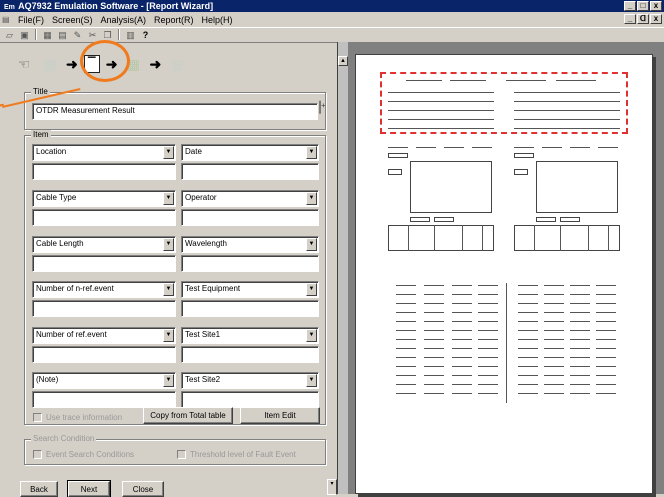 The width and height of the screenshot is (664, 497). I want to click on item-value-ref-event, so click(104, 354).